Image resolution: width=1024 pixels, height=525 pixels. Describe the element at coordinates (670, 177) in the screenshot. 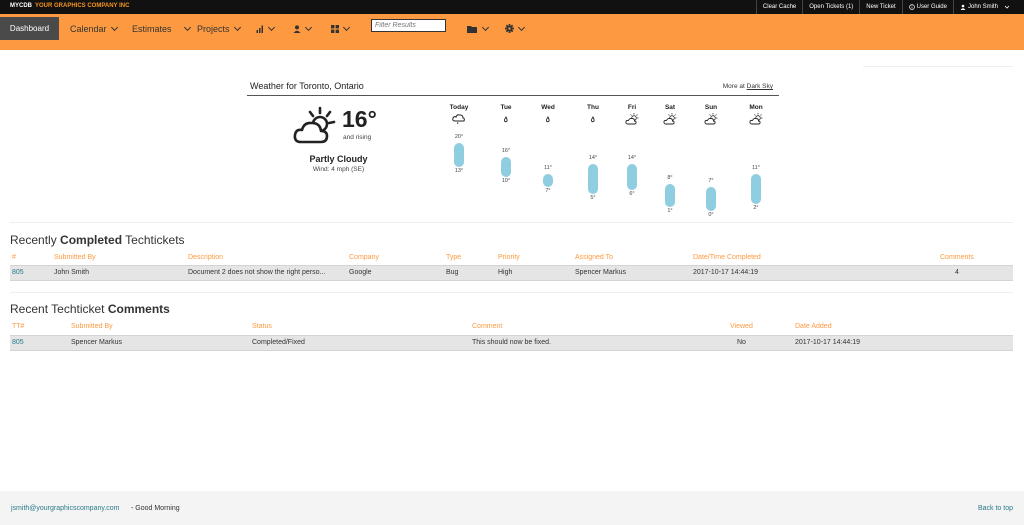

I see `forecast-high: 8°` at that location.